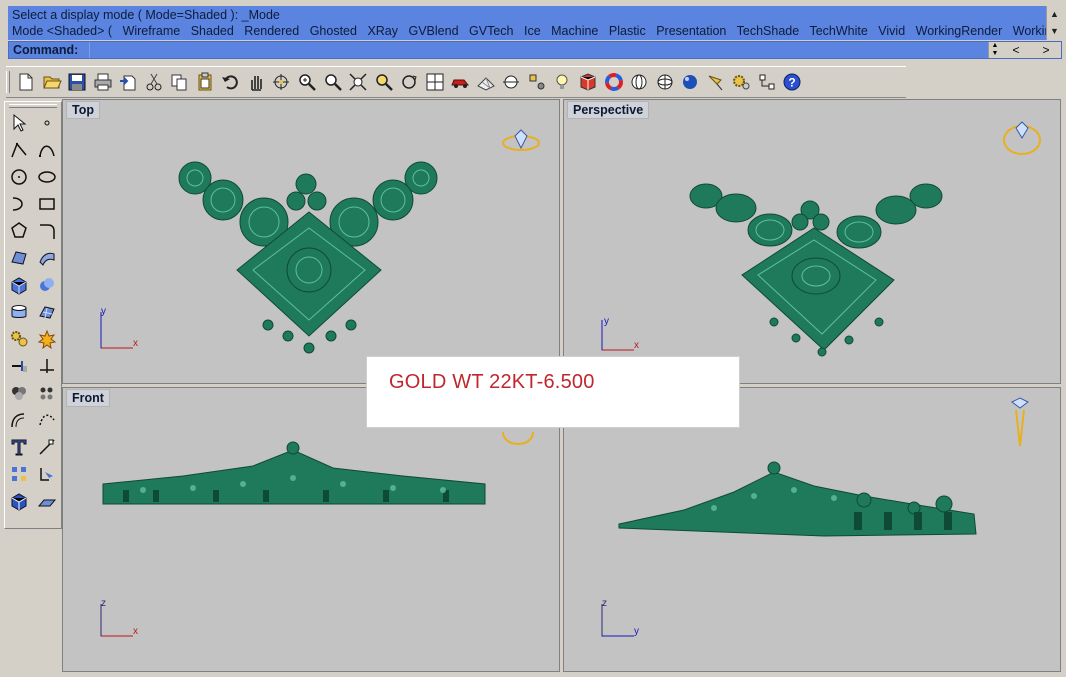 The height and width of the screenshot is (677, 1066). What do you see at coordinates (588, 82) in the screenshot?
I see `render-icon` at bounding box center [588, 82].